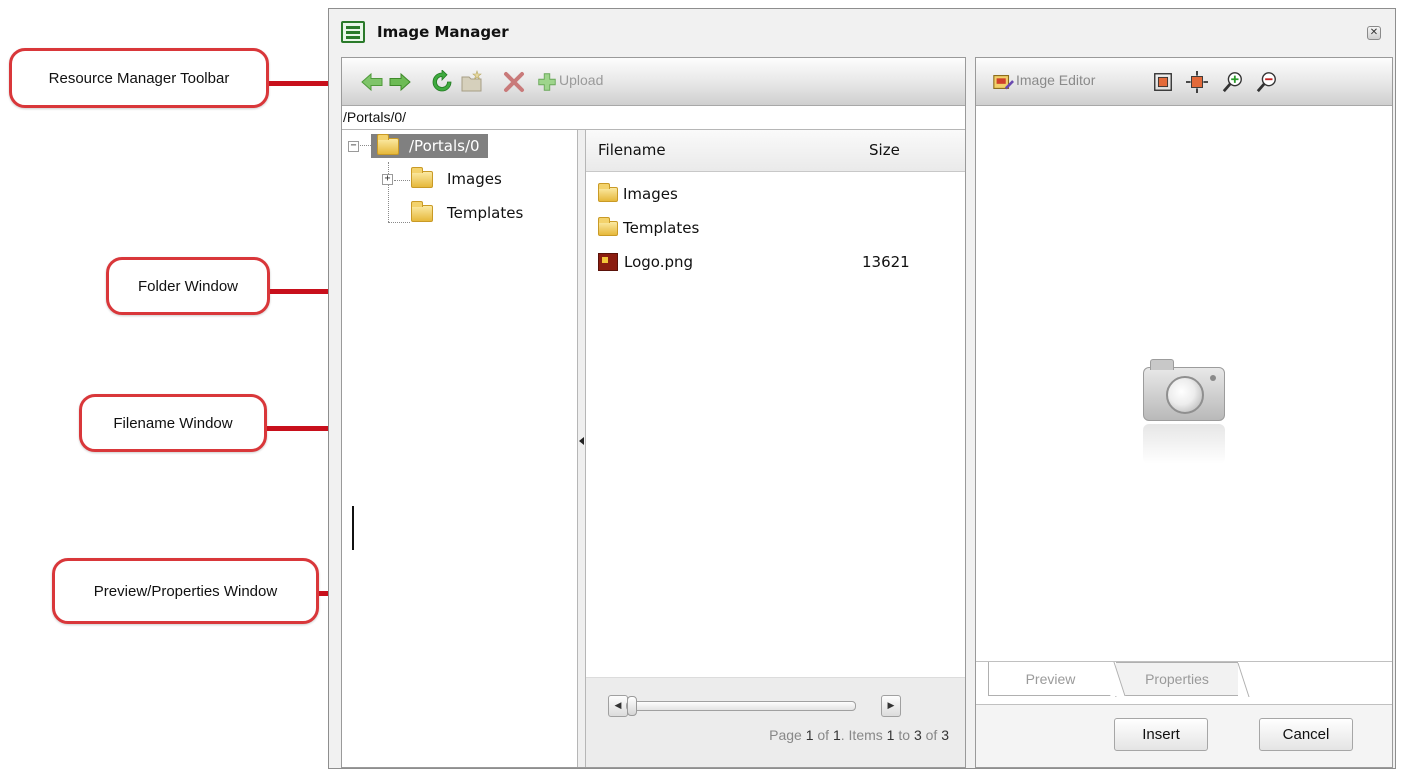  What do you see at coordinates (442, 177) in the screenshot?
I see `tree-node-images: + Images` at bounding box center [442, 177].